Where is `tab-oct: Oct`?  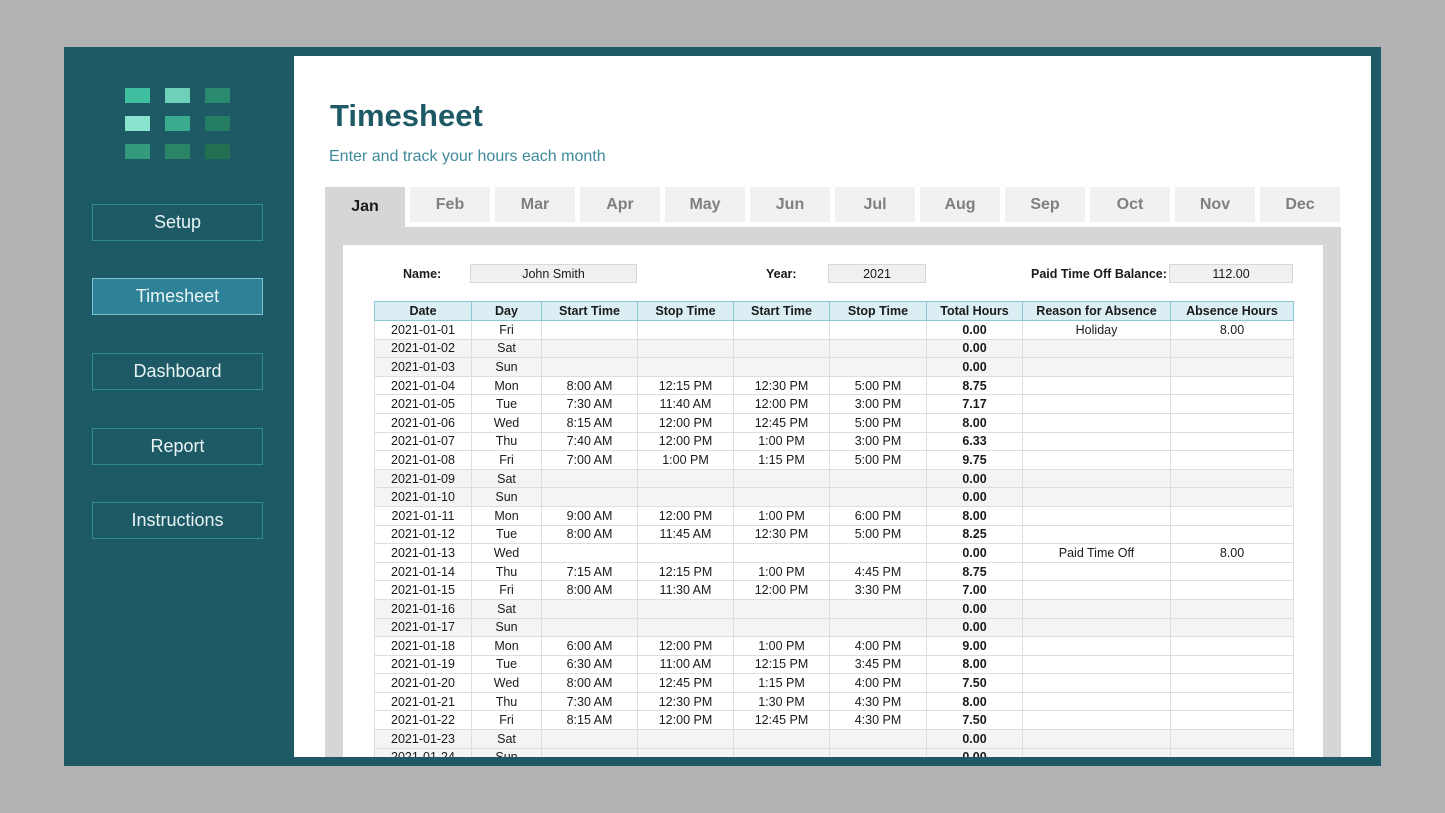 tab-oct: Oct is located at coordinates (1130, 204).